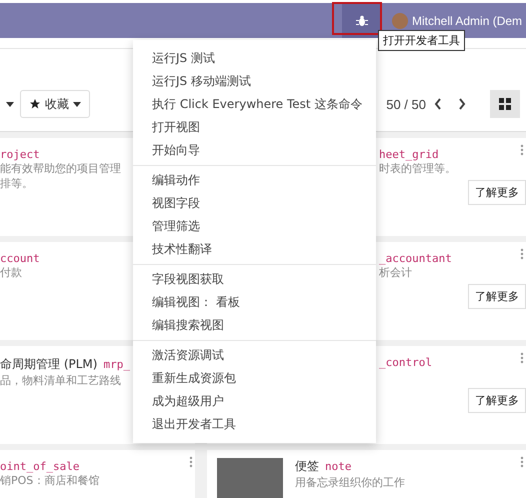 The height and width of the screenshot is (498, 526). What do you see at coordinates (254, 279) in the screenshot?
I see `menu-item: 字段视图获取` at bounding box center [254, 279].